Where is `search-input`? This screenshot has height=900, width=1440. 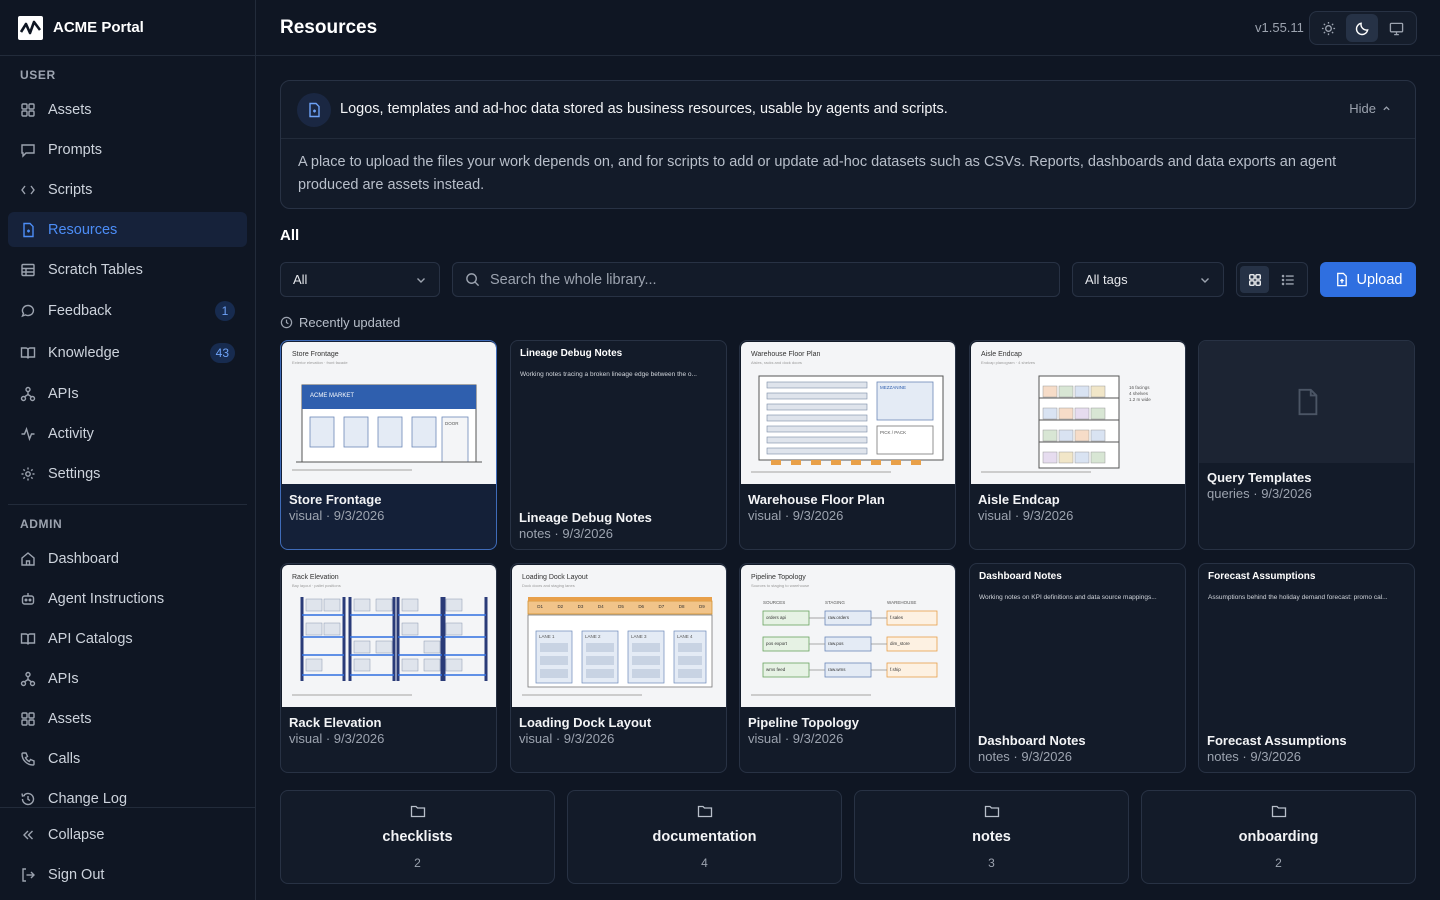
search-input is located at coordinates (760, 279).